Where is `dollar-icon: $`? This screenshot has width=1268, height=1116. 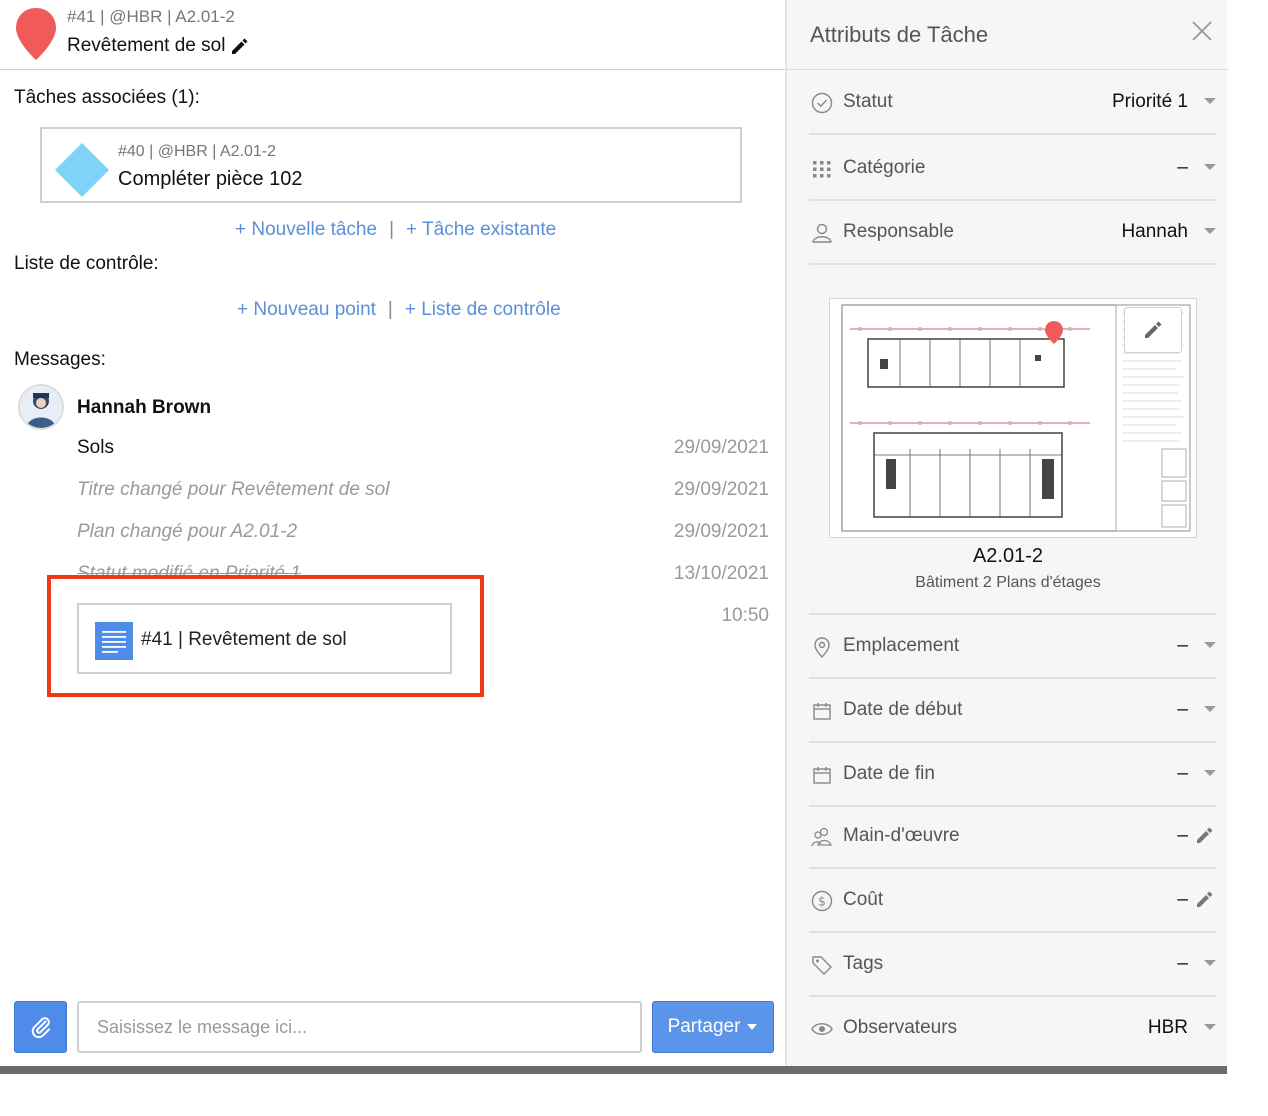 dollar-icon: $ is located at coordinates (822, 901).